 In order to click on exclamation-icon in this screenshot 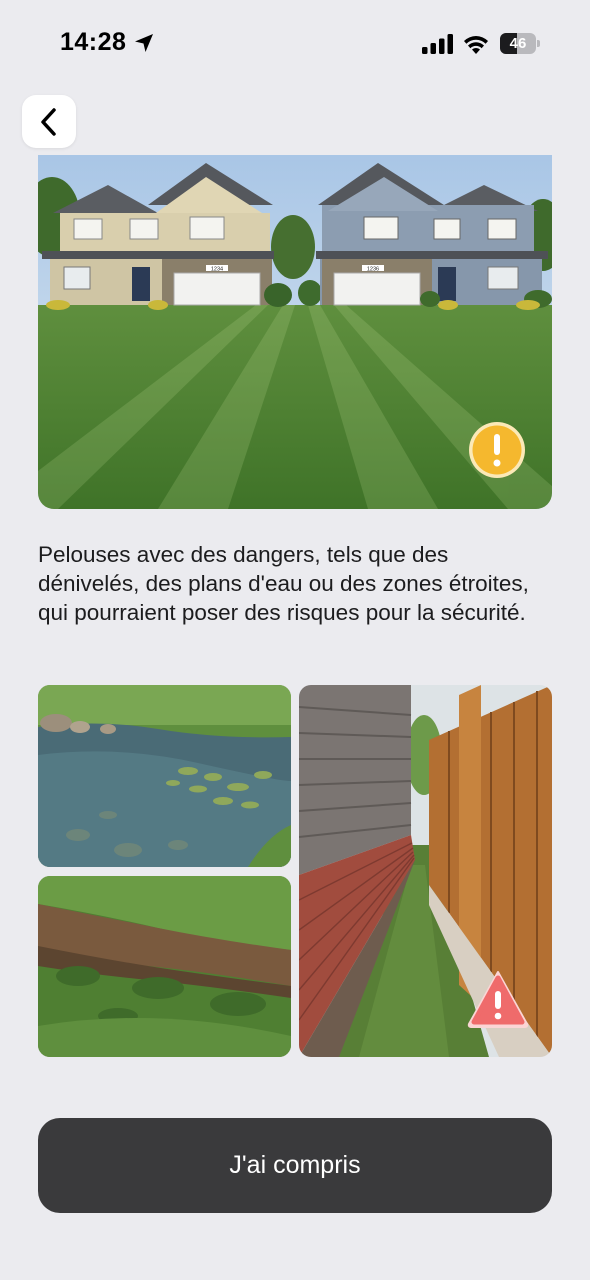, I will do `click(497, 450)`.